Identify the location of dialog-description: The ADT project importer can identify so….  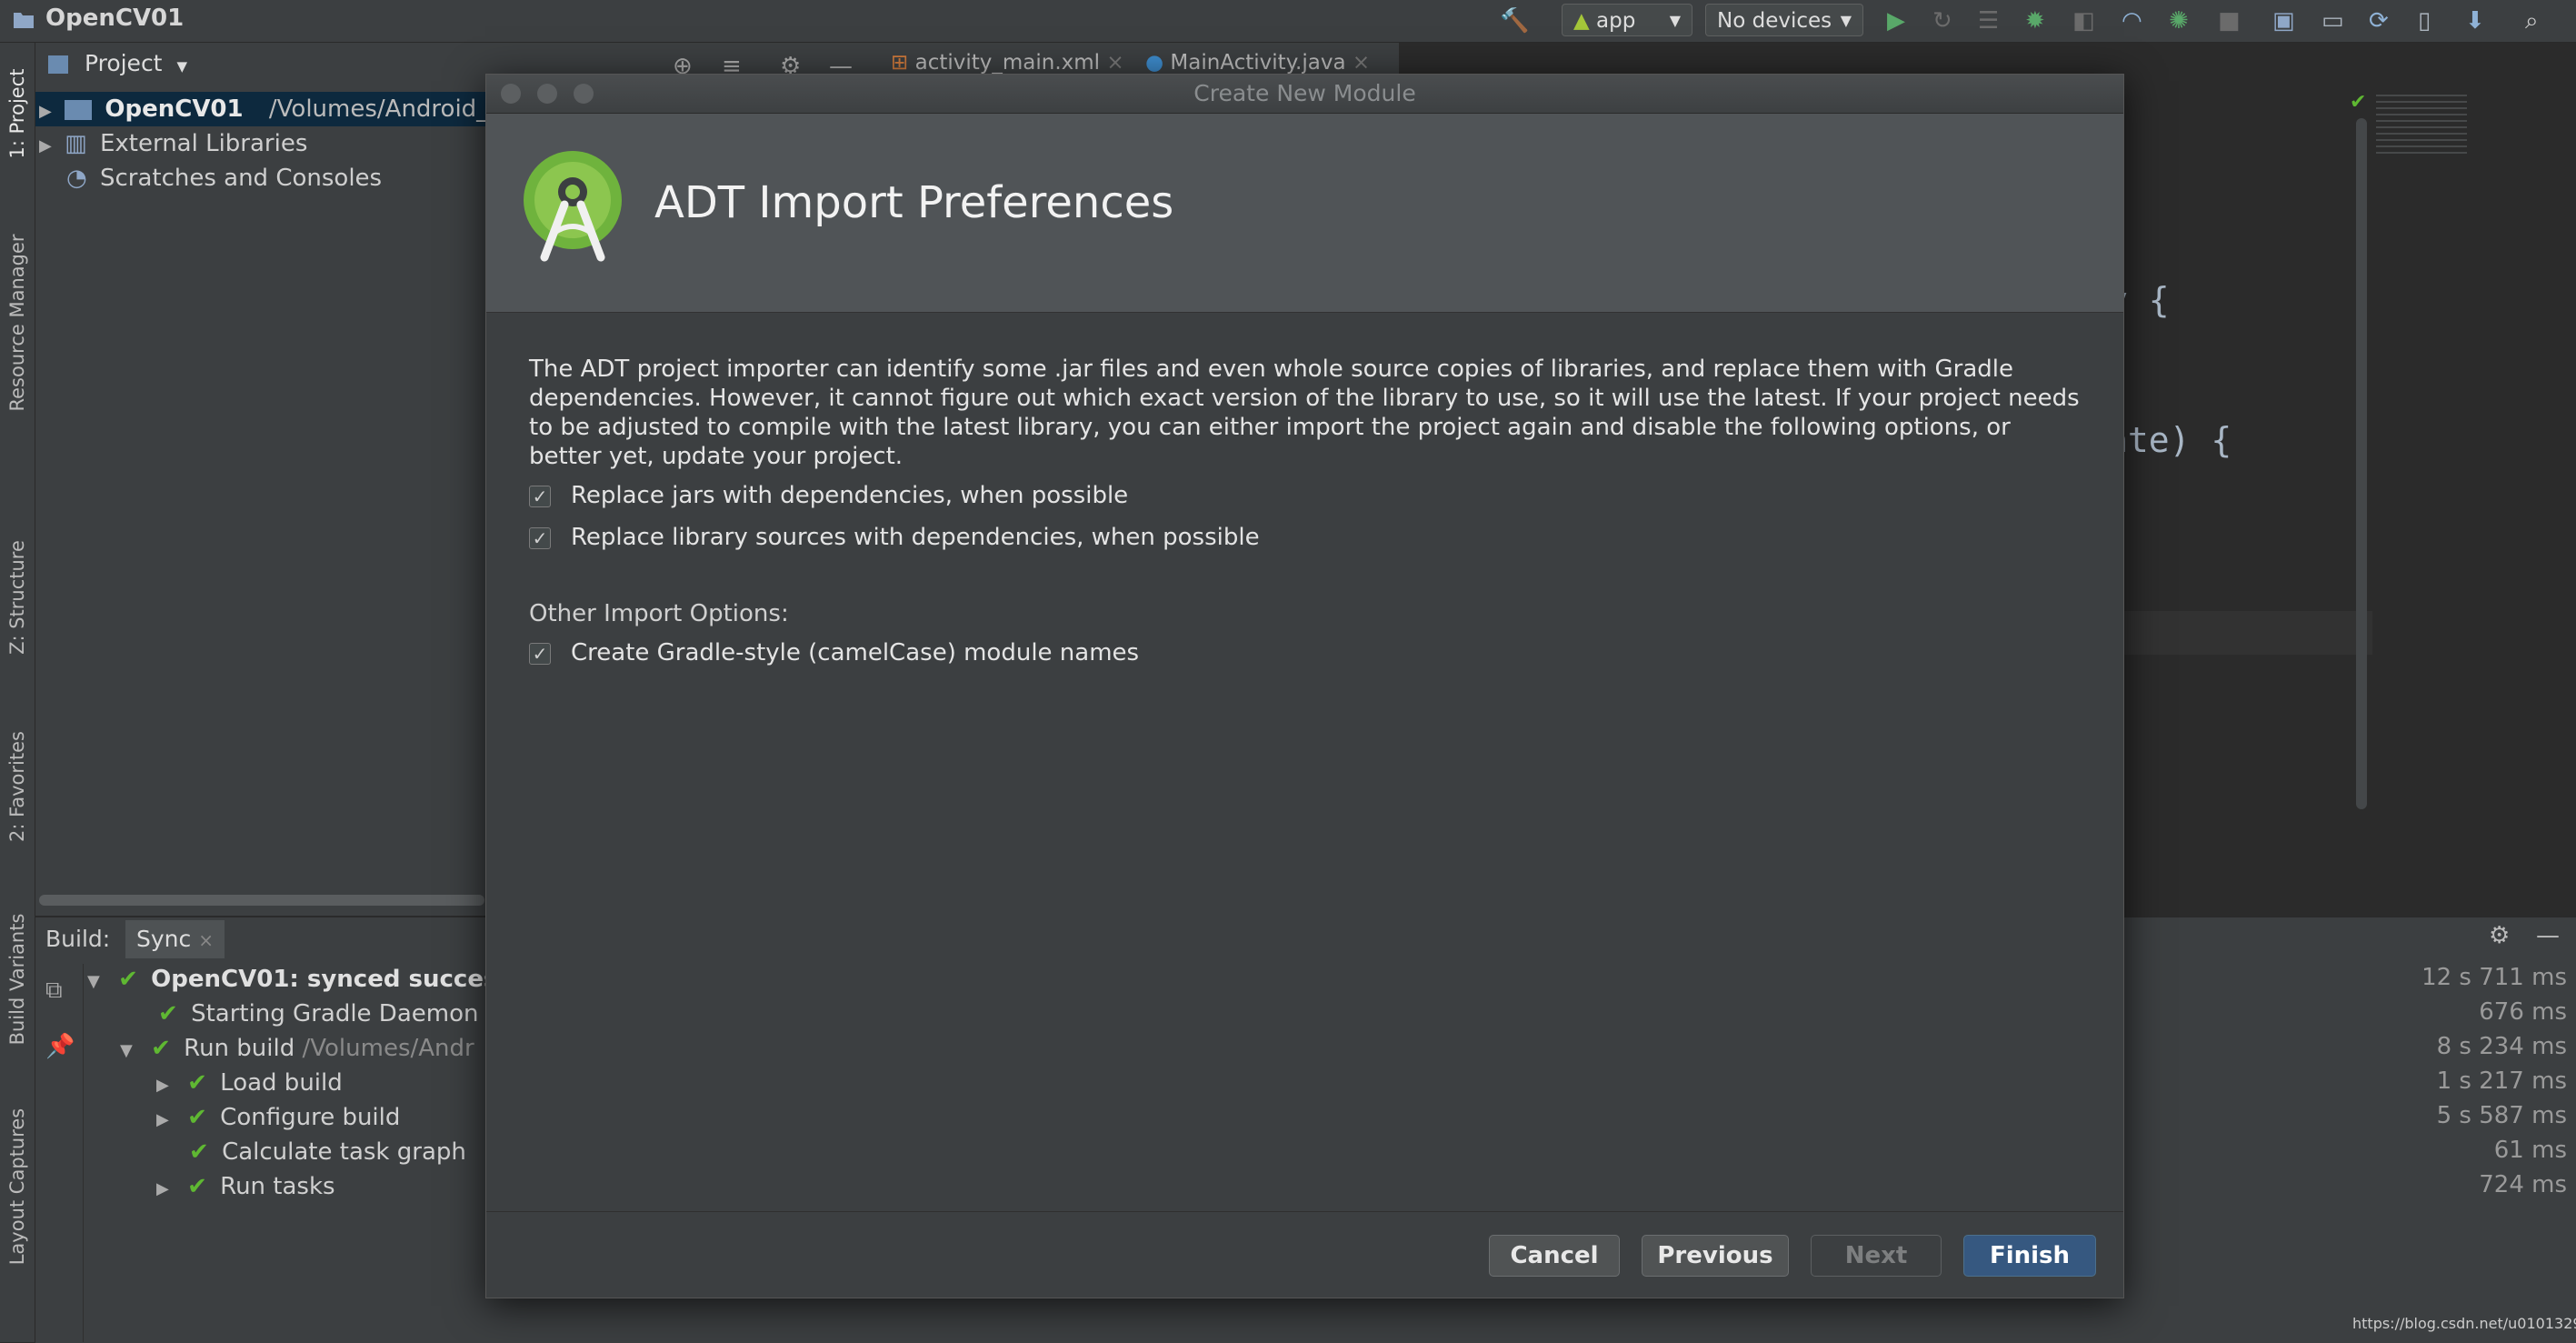
(1304, 413).